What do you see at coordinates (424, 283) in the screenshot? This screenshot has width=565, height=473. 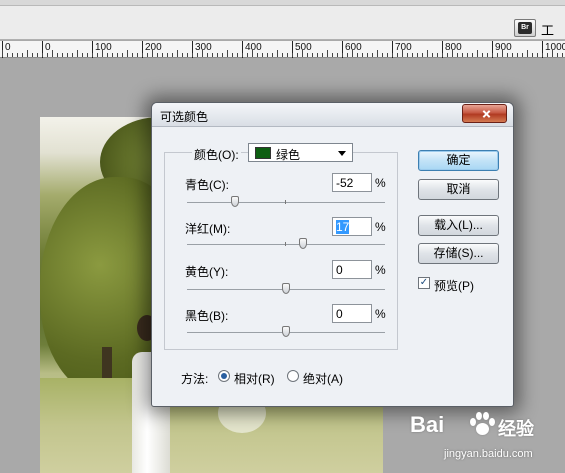 I see `preview-checkbox: ✓` at bounding box center [424, 283].